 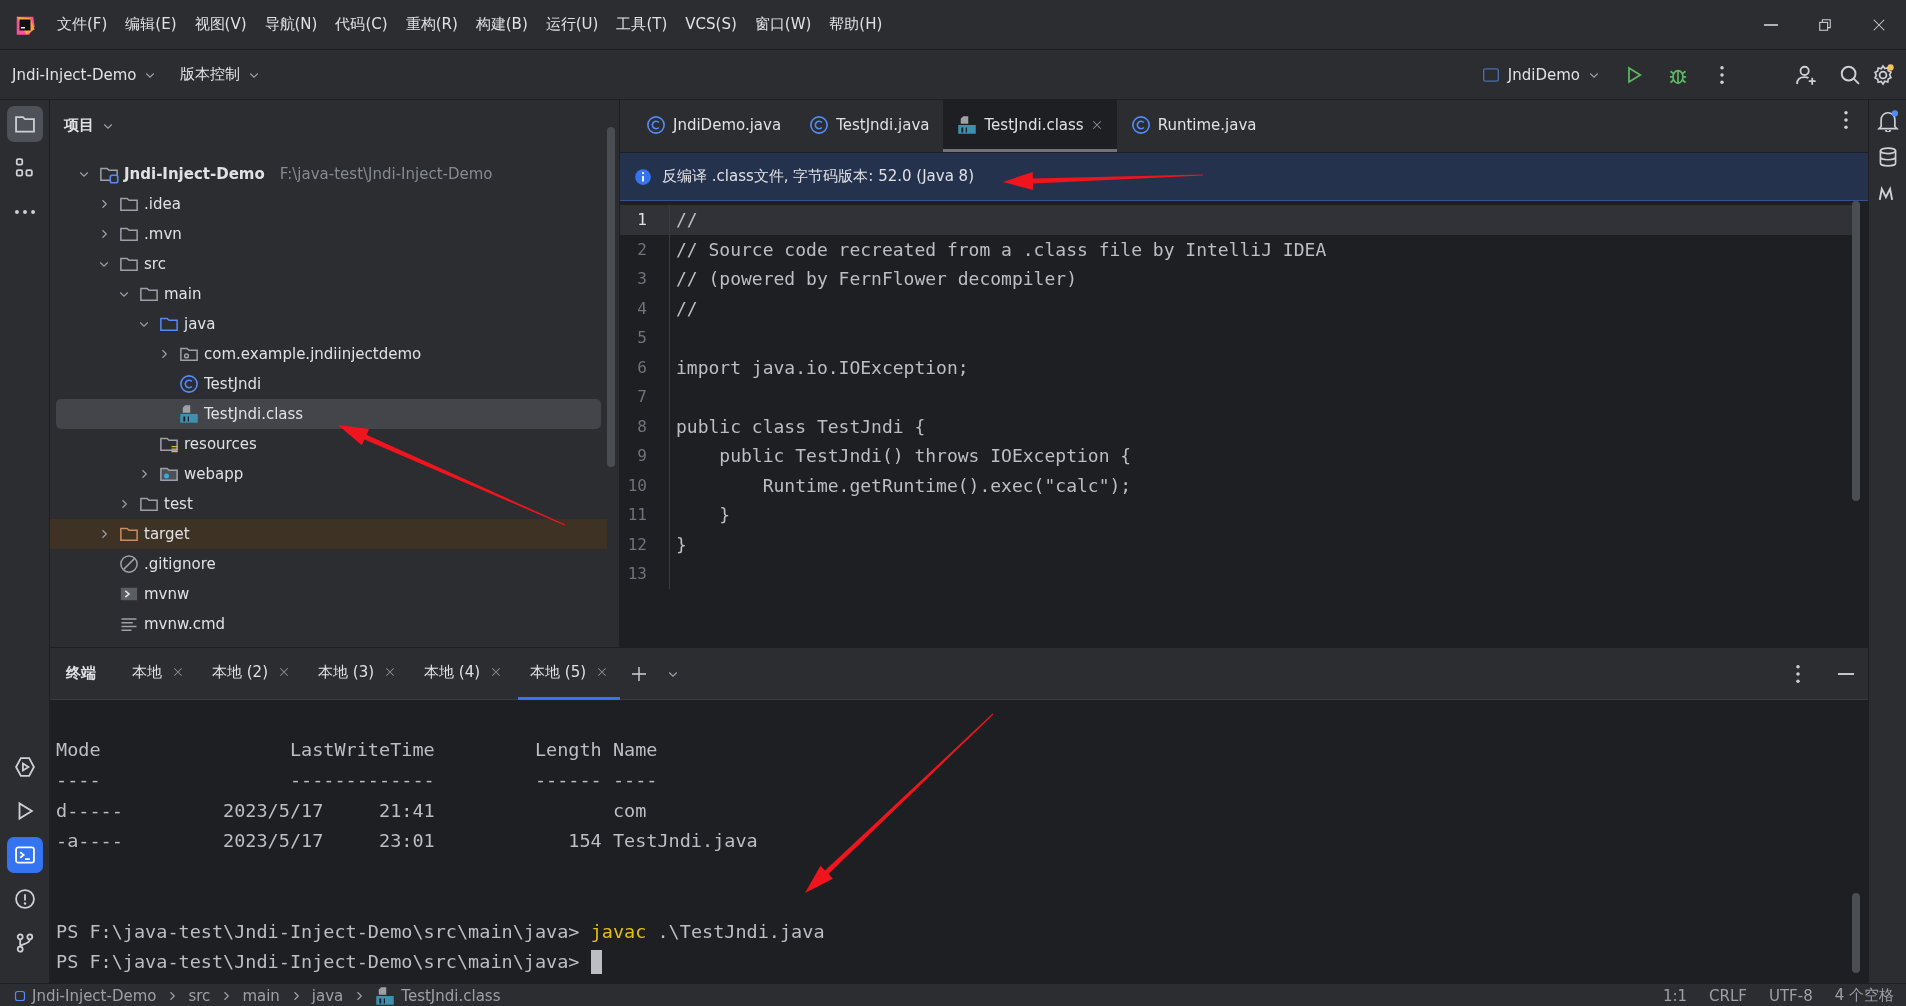 I want to click on terminal-tab: 本地, so click(x=158, y=673).